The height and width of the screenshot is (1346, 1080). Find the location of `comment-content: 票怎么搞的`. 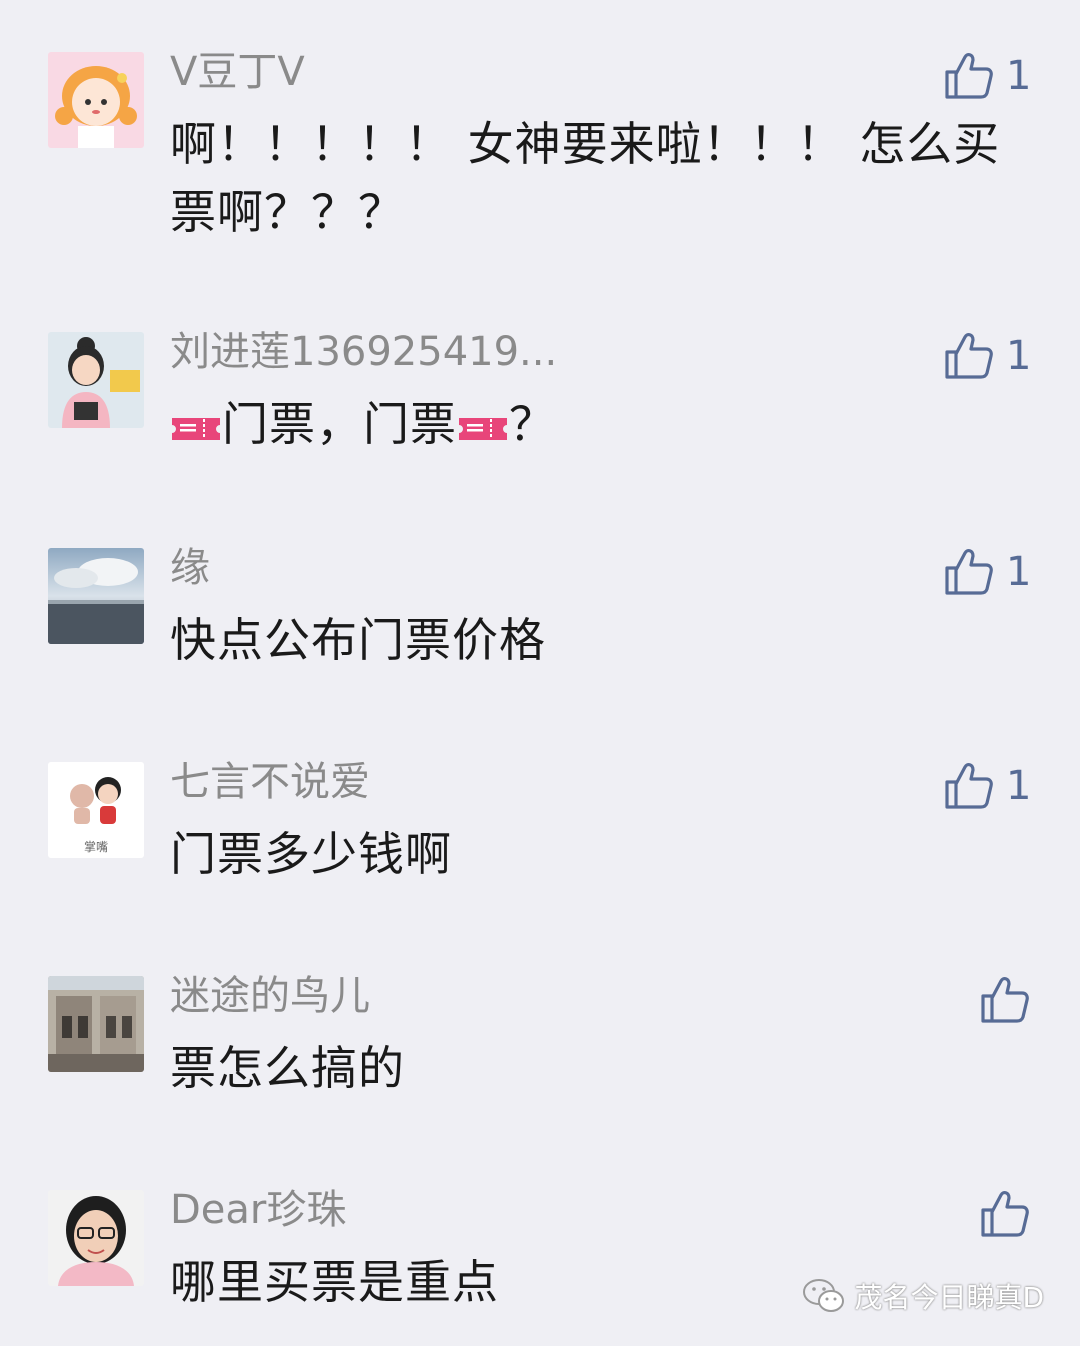

comment-content: 票怎么搞的 is located at coordinates (287, 1068).